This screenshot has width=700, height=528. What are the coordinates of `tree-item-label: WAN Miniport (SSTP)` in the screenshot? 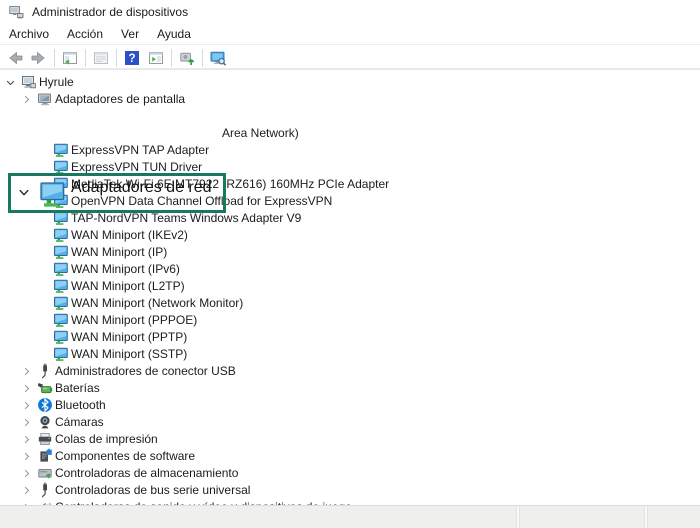 It's located at (129, 354).